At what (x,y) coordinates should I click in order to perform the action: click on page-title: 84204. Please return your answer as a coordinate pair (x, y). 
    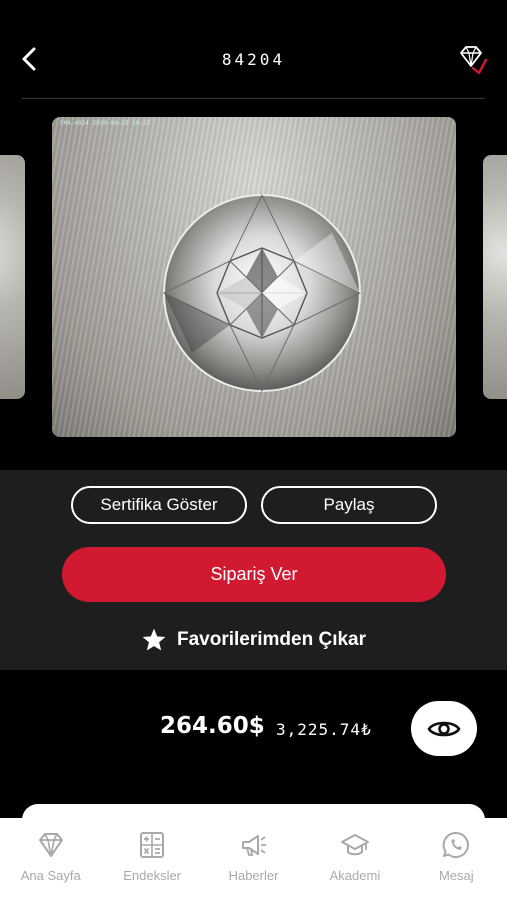
    Looking at the image, I should click on (253, 59).